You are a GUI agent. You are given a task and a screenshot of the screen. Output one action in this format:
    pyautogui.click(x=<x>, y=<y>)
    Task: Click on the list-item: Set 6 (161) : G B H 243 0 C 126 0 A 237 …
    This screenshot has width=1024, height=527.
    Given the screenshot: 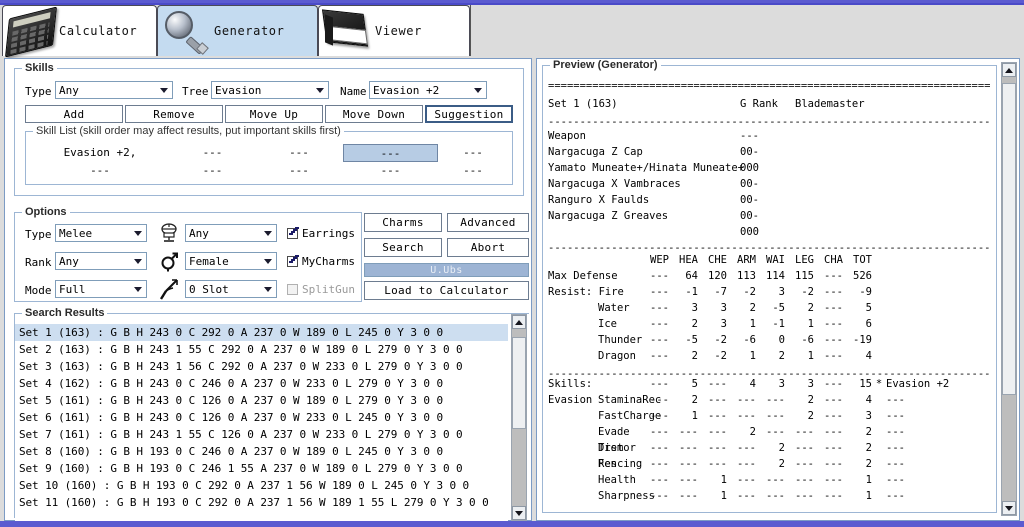 What is the action you would take?
    pyautogui.click(x=261, y=417)
    